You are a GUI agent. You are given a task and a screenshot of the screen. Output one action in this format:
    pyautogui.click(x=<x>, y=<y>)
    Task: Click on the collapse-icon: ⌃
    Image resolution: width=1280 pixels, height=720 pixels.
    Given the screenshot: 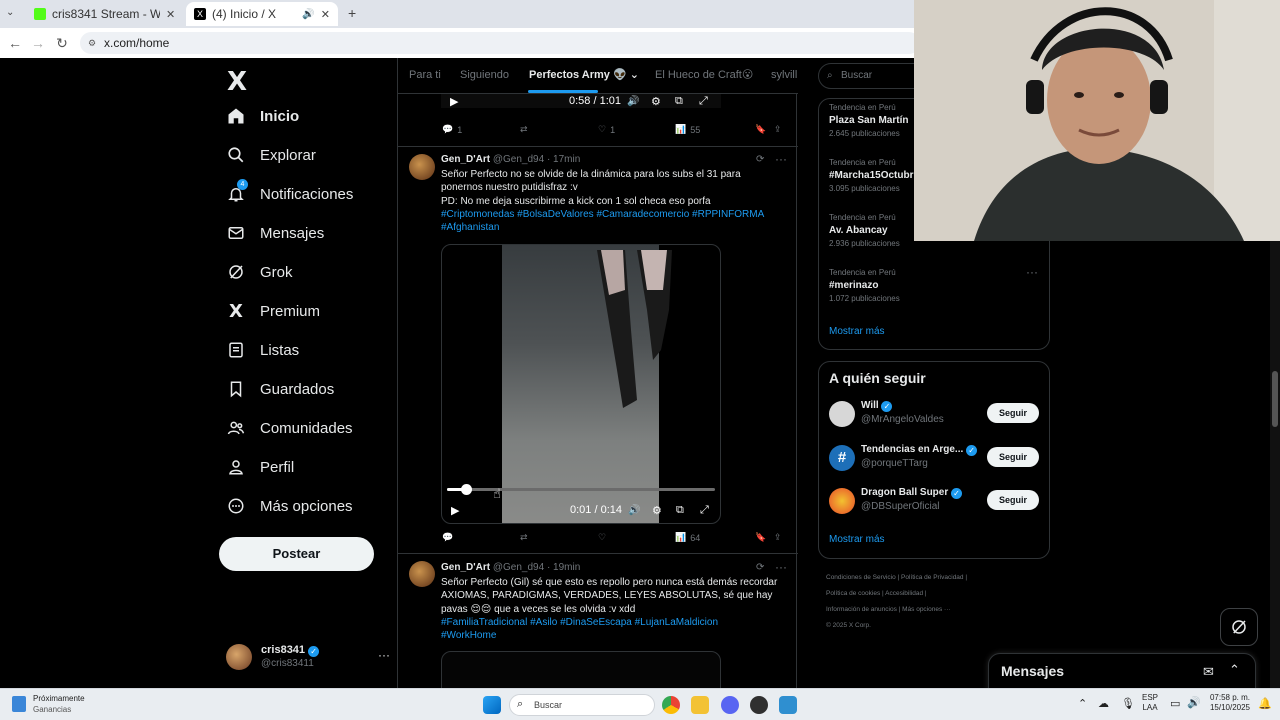 What is the action you would take?
    pyautogui.click(x=1234, y=670)
    